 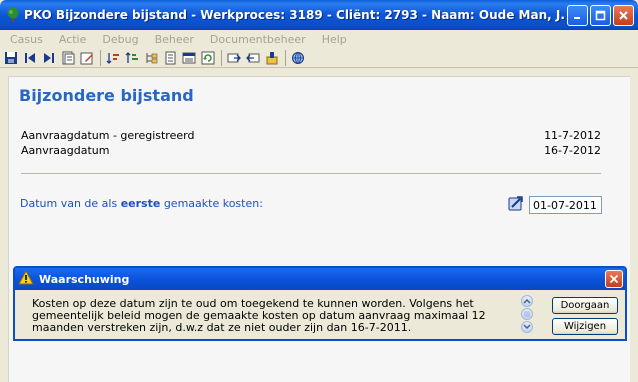 What do you see at coordinates (84, 279) in the screenshot?
I see `warning-title: Waarschuwing` at bounding box center [84, 279].